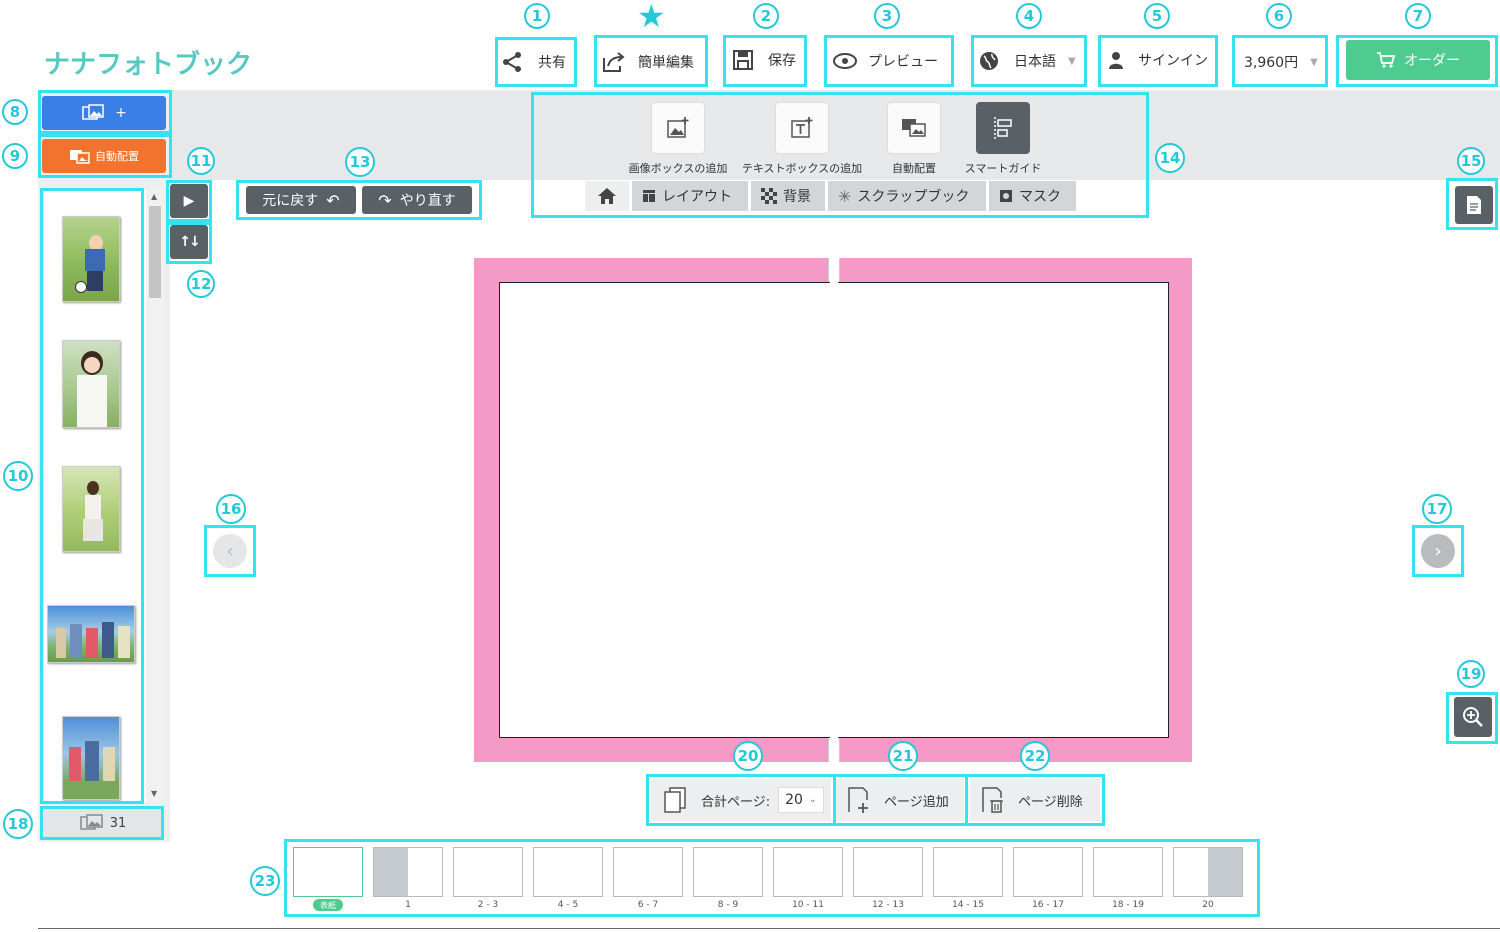 The image size is (1500, 932). Describe the element at coordinates (201, 161) in the screenshot. I see `callout-number: 11` at that location.